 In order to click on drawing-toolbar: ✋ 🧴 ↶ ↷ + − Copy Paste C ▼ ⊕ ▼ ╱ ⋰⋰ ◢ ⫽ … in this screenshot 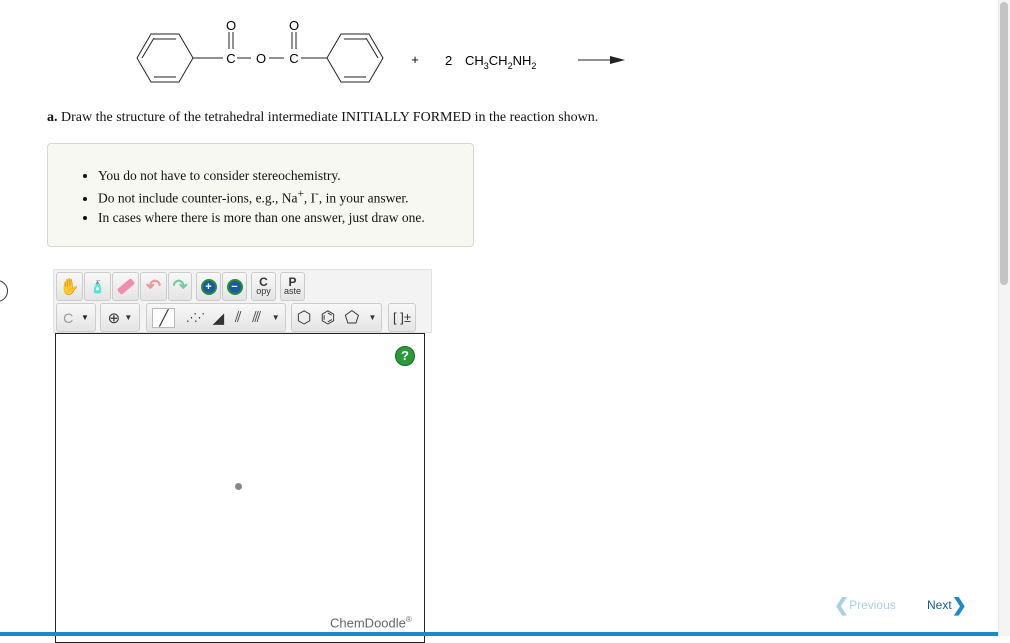, I will do `click(242, 301)`.